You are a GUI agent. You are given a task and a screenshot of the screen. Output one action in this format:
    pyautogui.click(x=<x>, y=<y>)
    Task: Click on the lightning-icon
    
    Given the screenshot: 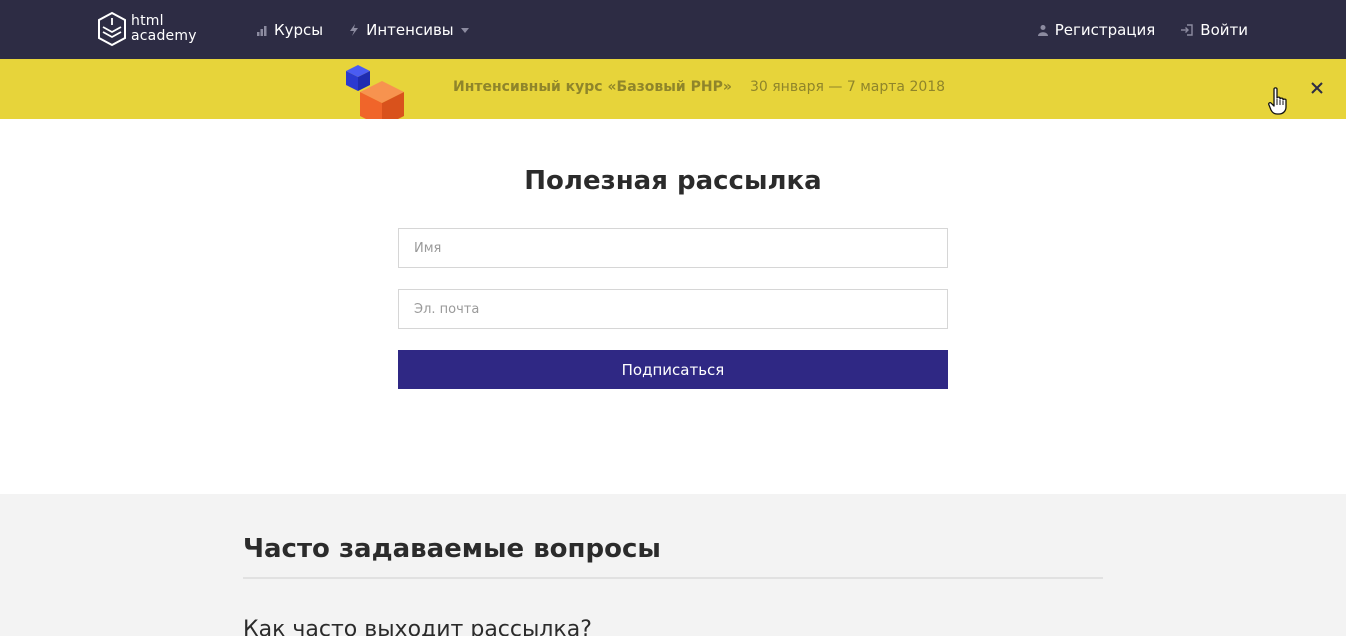 What is the action you would take?
    pyautogui.click(x=354, y=29)
    